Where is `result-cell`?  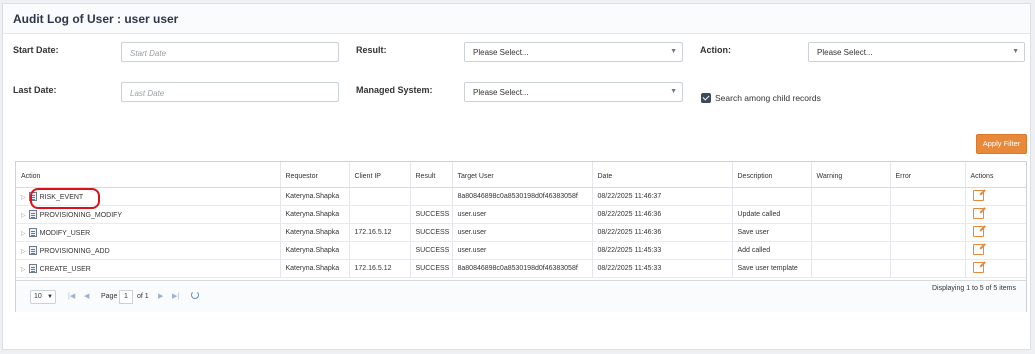
result-cell is located at coordinates (431, 196).